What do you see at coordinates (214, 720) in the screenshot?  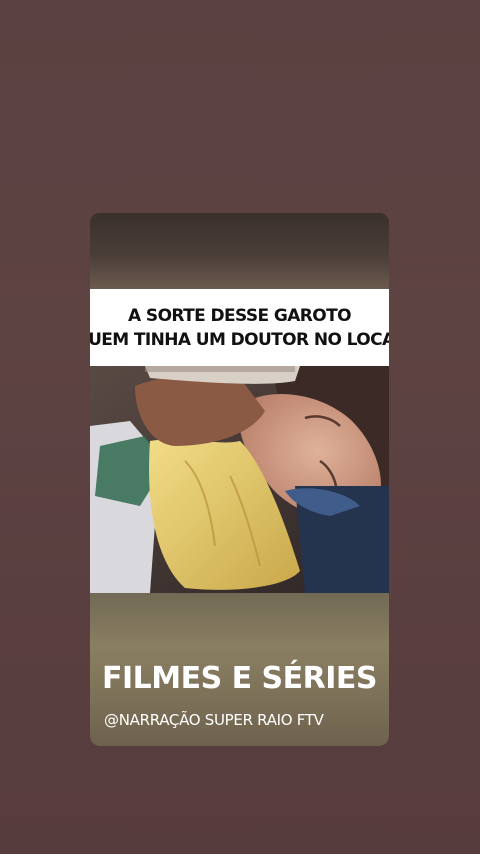 I see `channel-handle: @NARRAÇÃO SUPER RAIO FTV` at bounding box center [214, 720].